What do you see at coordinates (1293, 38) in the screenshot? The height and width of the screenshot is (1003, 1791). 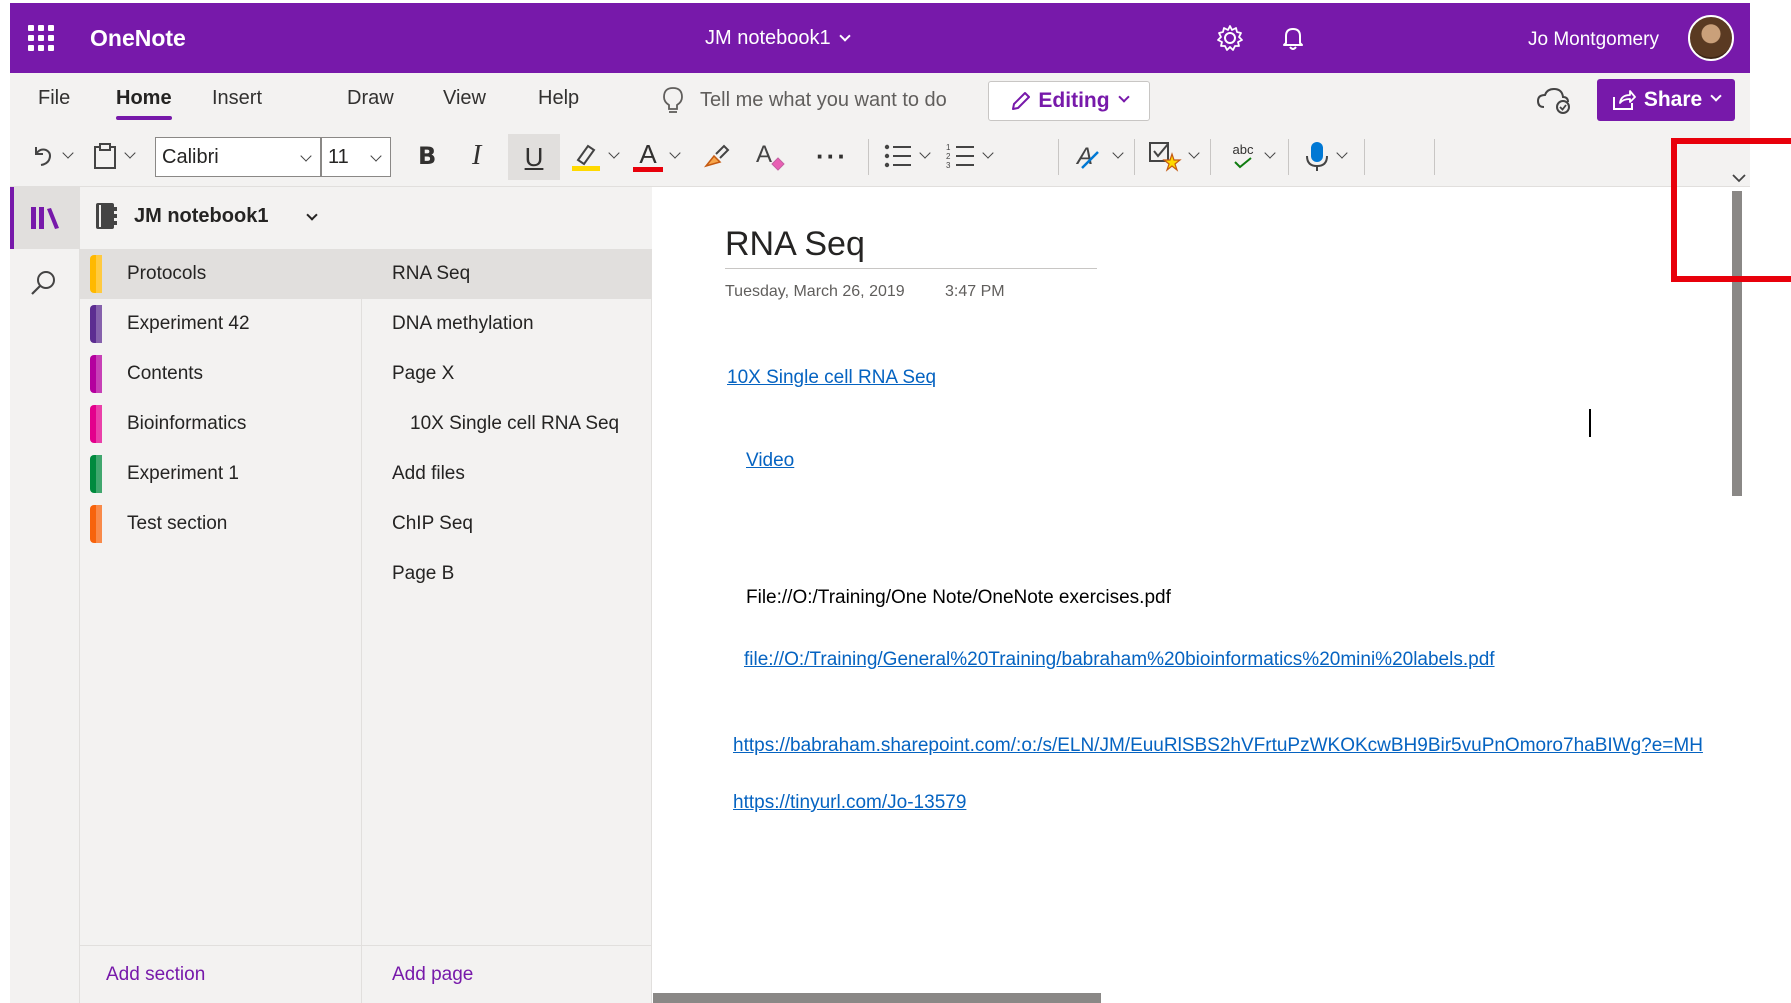 I see `notification-bell-icon` at bounding box center [1293, 38].